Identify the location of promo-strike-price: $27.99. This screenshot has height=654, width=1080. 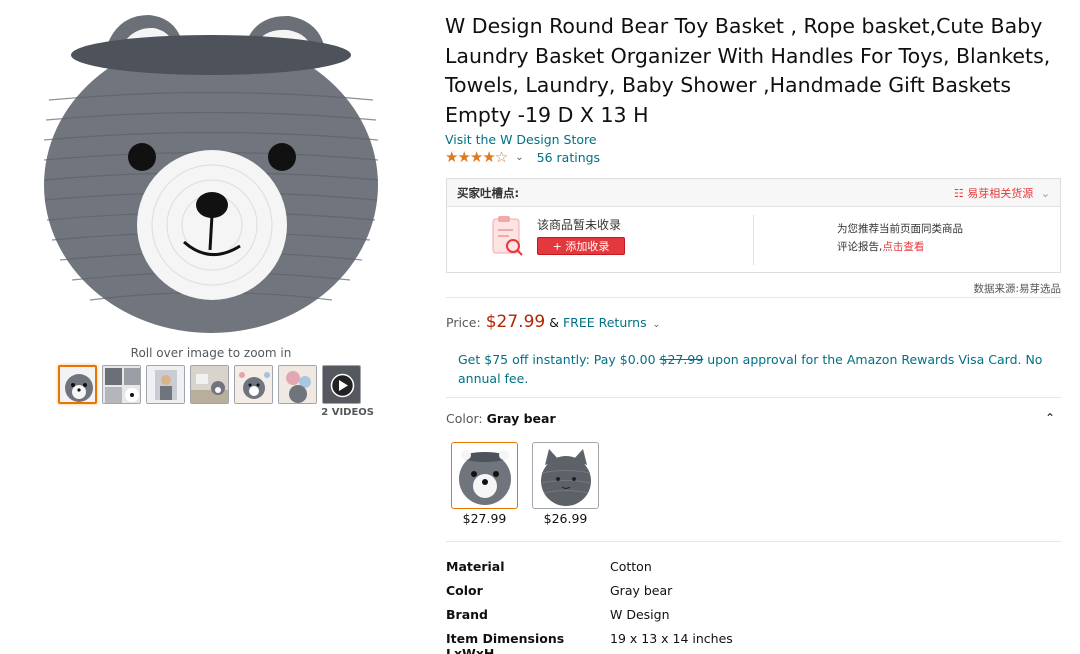
(681, 359).